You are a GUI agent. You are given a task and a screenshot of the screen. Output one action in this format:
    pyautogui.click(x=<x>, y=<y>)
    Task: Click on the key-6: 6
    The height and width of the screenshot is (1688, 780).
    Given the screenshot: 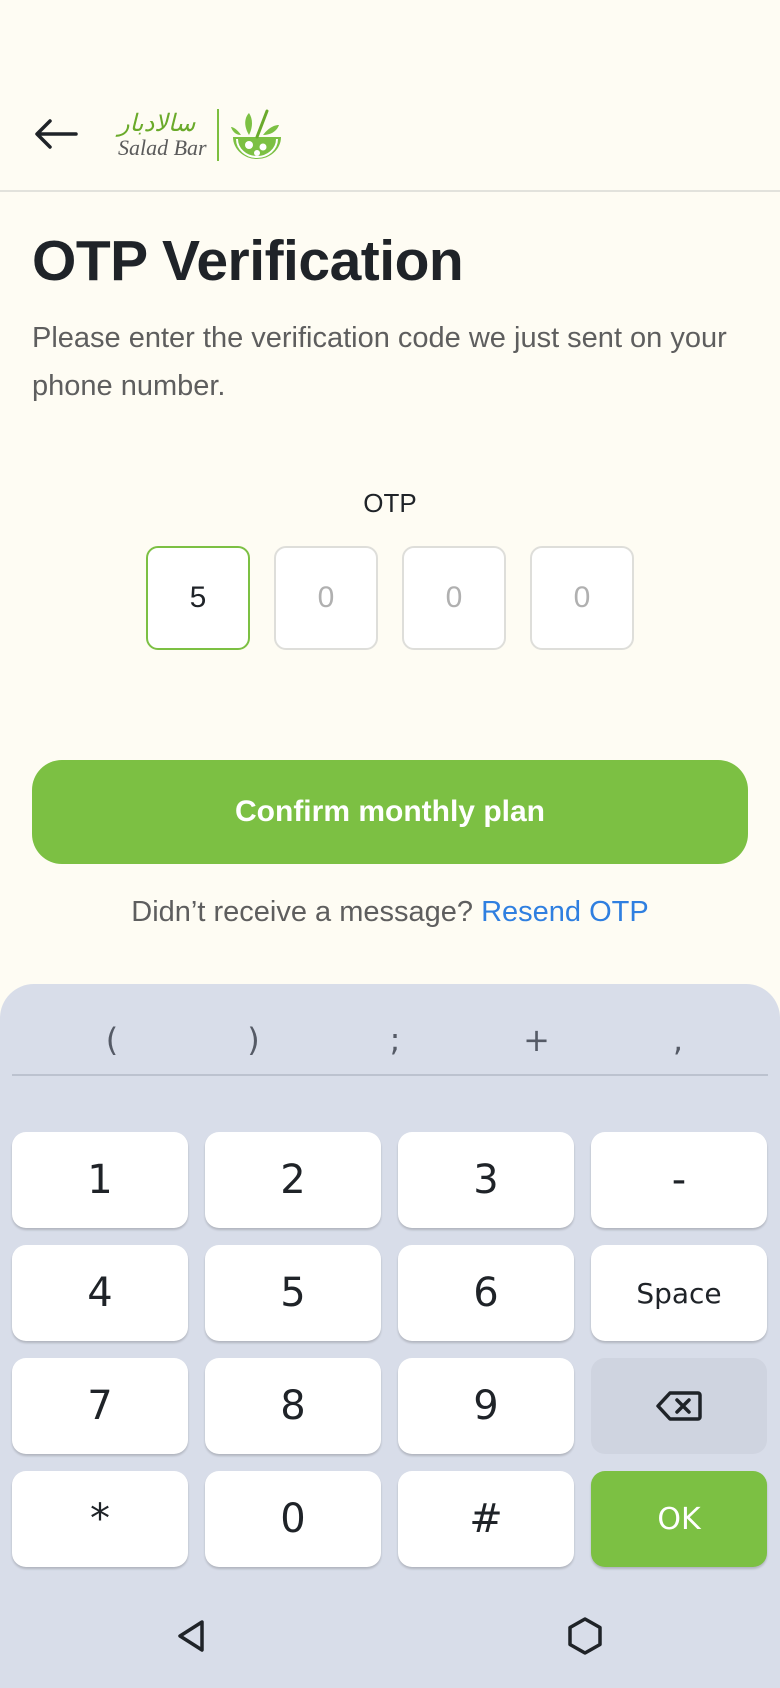 What is the action you would take?
    pyautogui.click(x=486, y=1293)
    